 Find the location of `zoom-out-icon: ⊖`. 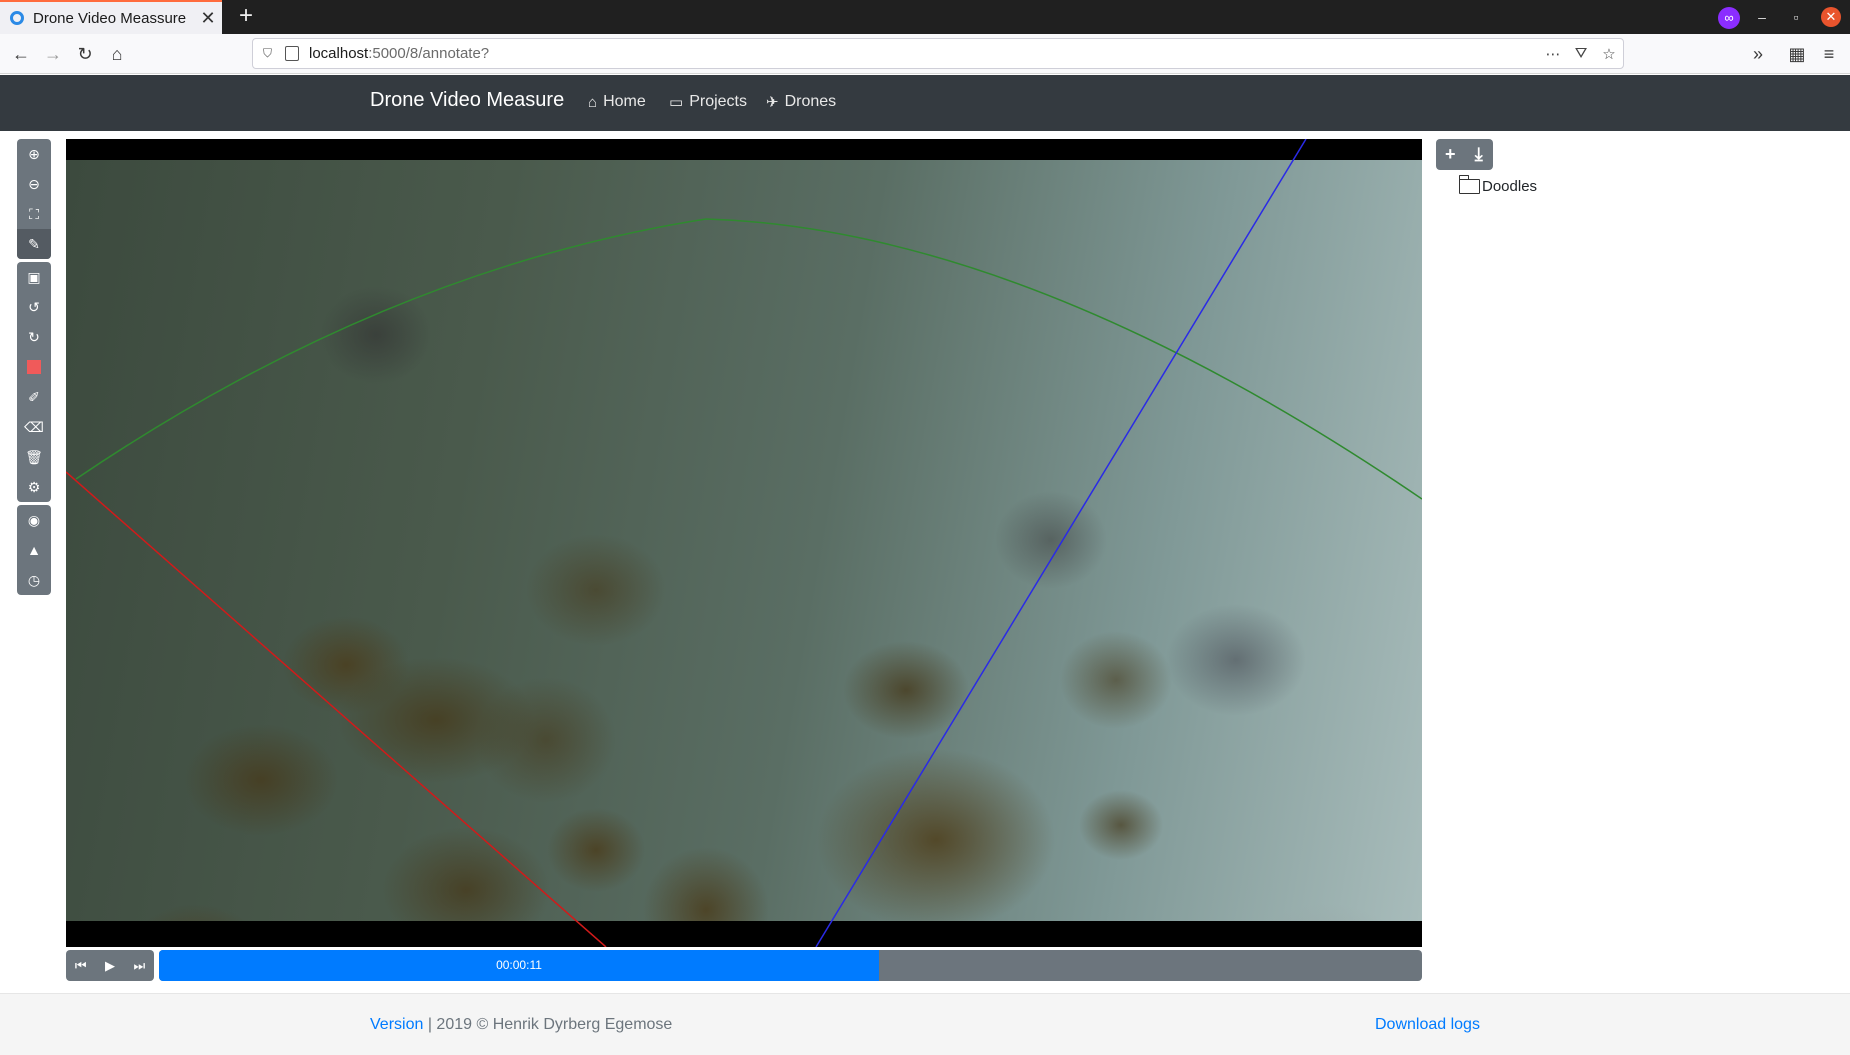

zoom-out-icon: ⊖ is located at coordinates (34, 184).